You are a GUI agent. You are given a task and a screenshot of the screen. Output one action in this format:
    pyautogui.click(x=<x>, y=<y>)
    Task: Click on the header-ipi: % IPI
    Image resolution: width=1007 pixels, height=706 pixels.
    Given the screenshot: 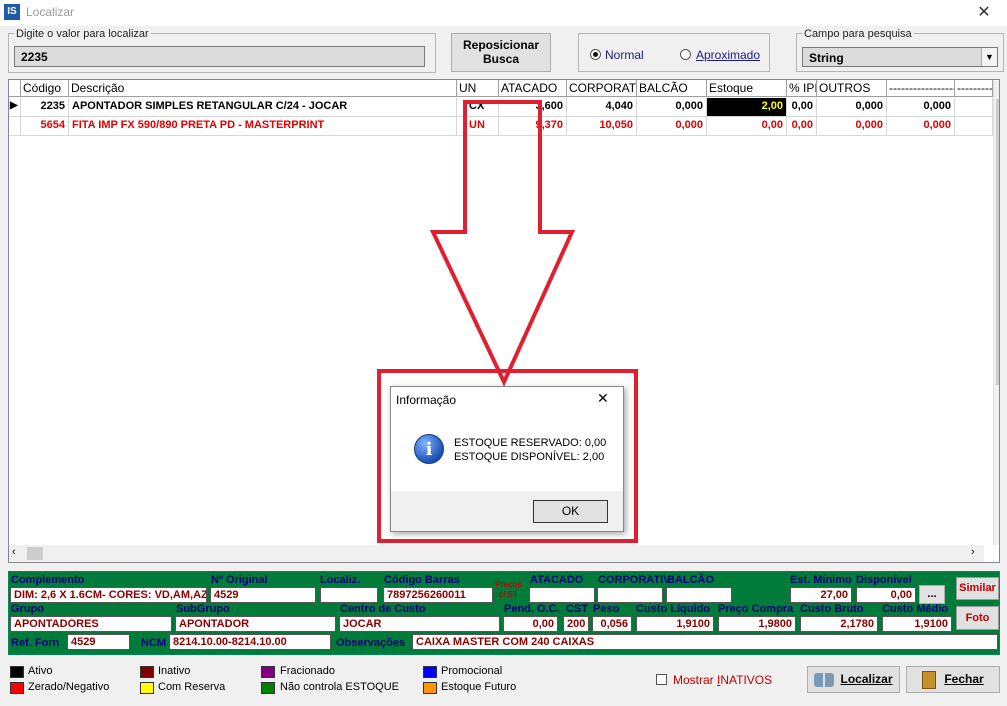 What is the action you would take?
    pyautogui.click(x=802, y=88)
    